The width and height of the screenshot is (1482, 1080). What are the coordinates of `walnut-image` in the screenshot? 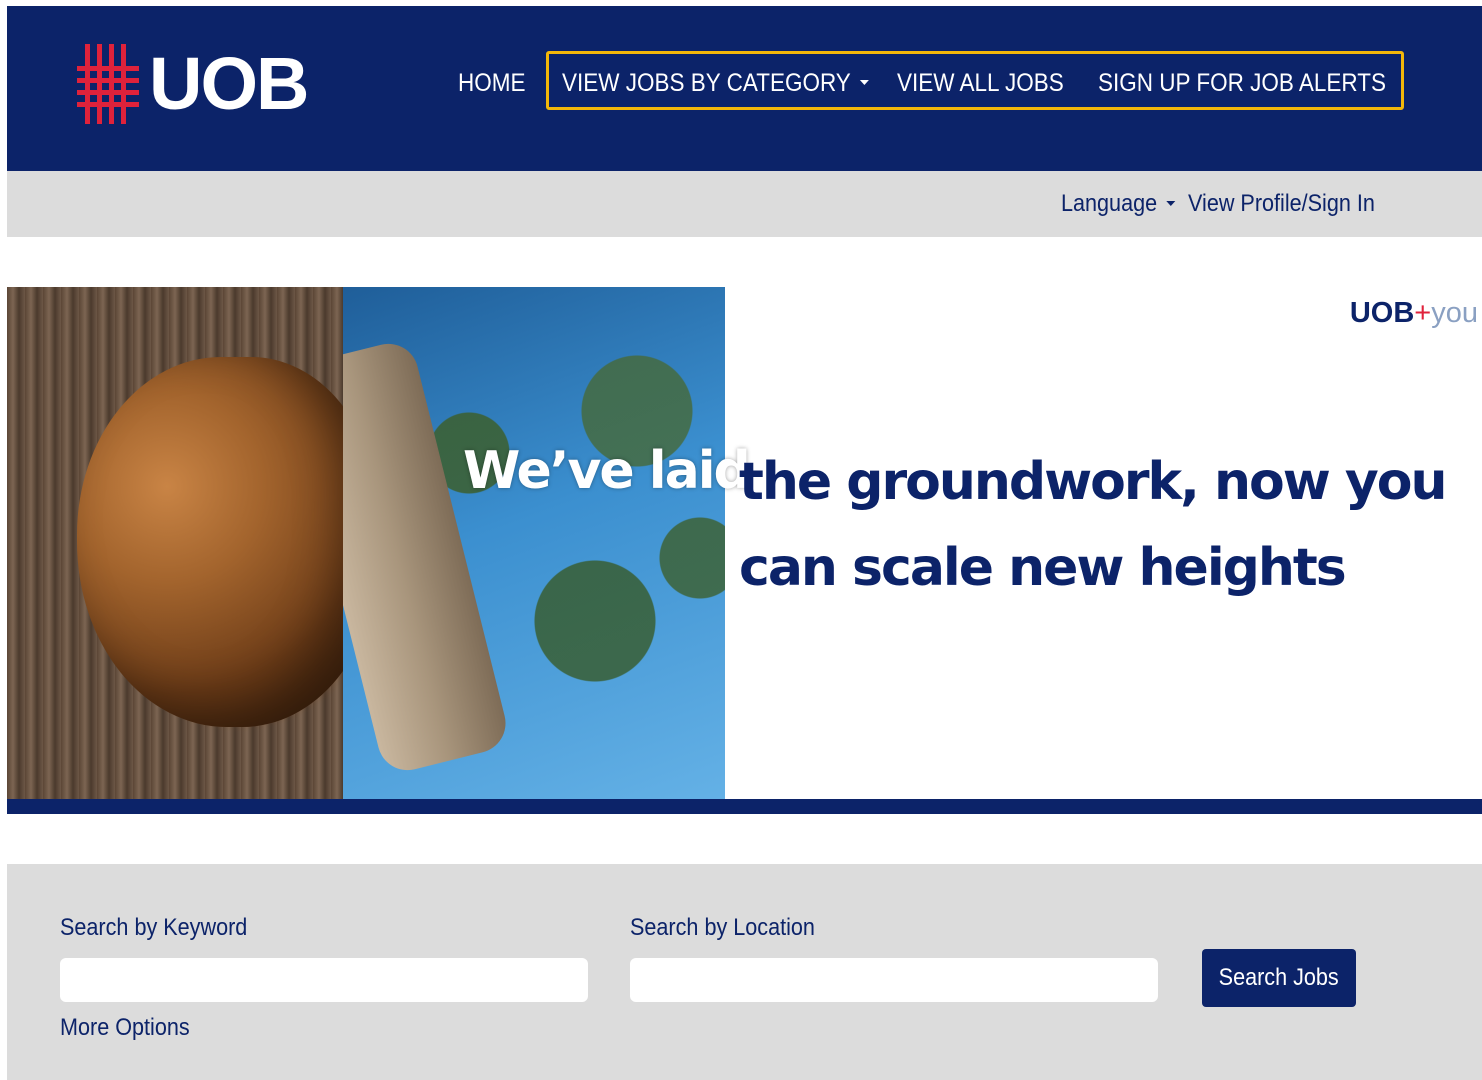 It's located at (192, 543).